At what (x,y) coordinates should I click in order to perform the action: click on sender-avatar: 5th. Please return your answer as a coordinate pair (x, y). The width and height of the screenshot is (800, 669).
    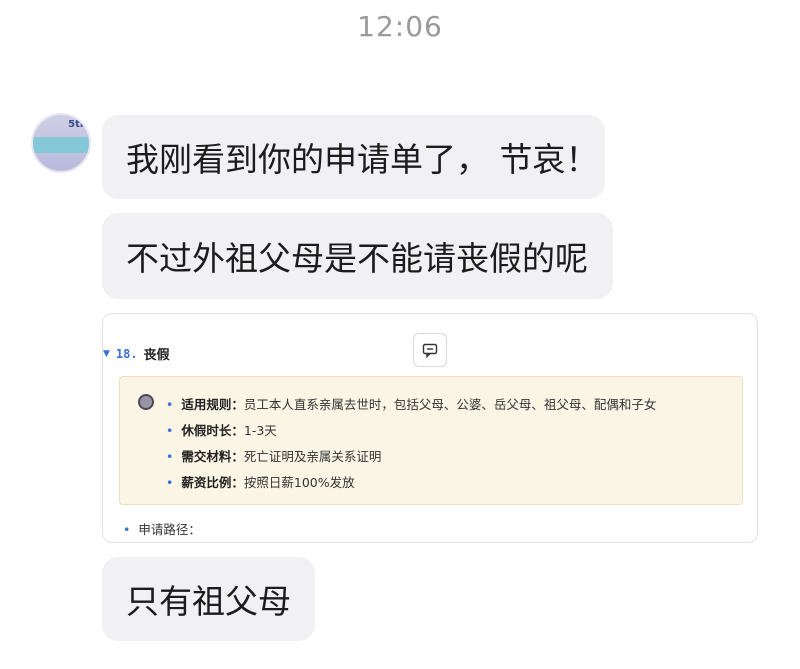
    Looking at the image, I should click on (61, 143).